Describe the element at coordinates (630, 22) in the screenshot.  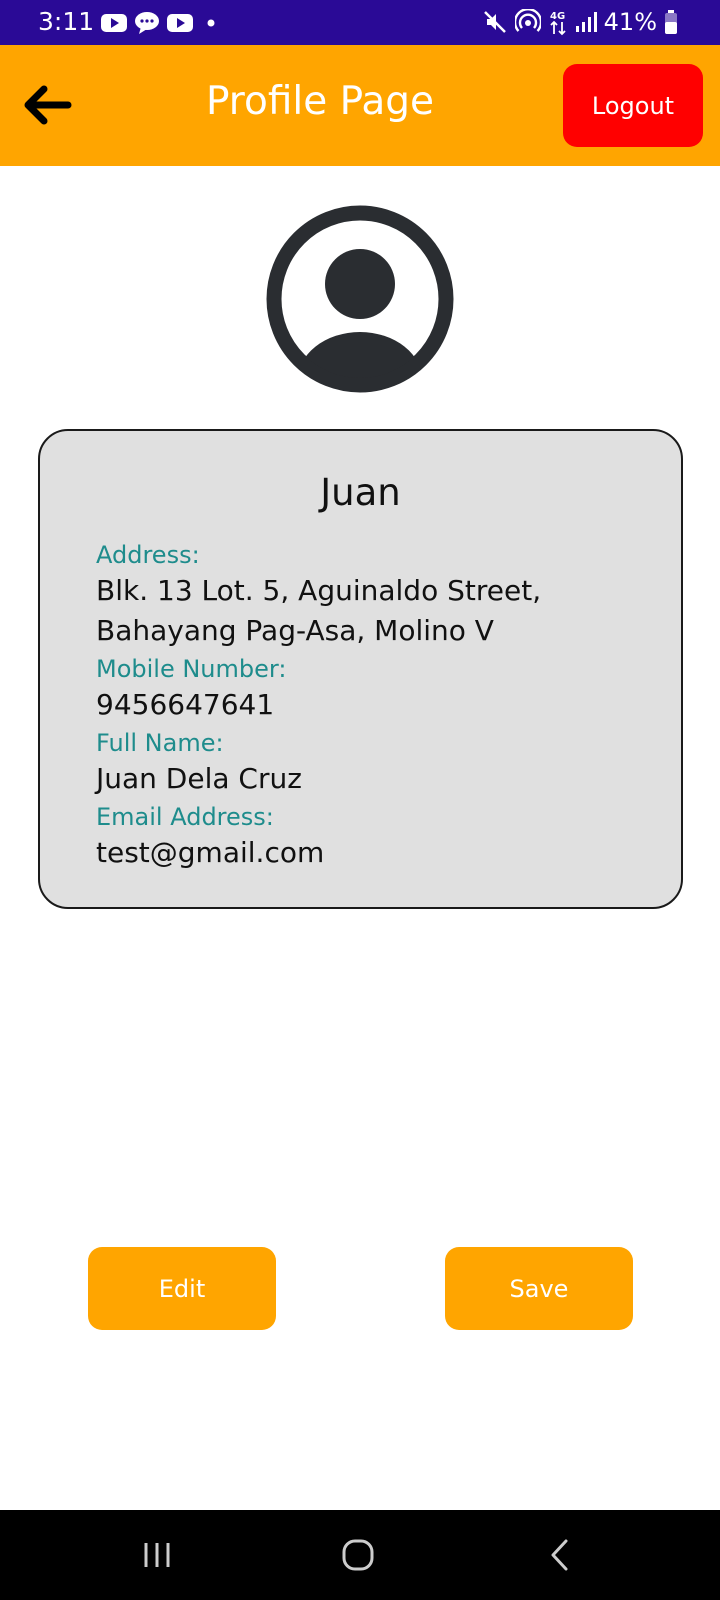
I see `battery-percent: 41%` at that location.